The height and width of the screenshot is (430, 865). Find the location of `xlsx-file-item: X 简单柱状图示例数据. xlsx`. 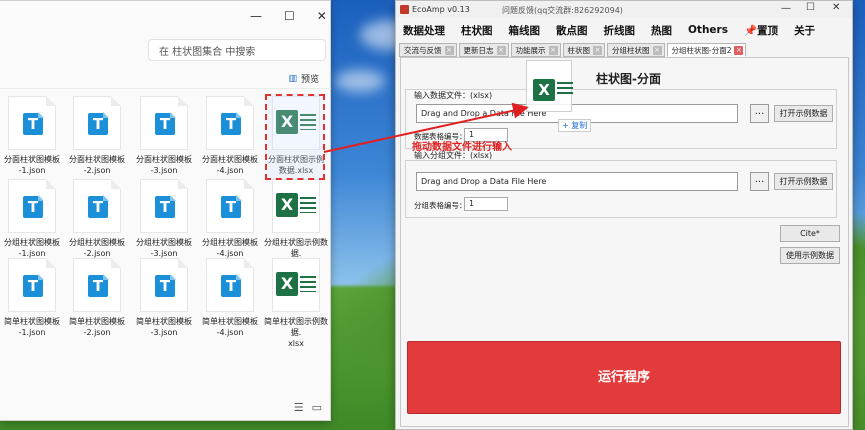

xlsx-file-item: X 简单柱状图示例数据. xlsx is located at coordinates (296, 303).